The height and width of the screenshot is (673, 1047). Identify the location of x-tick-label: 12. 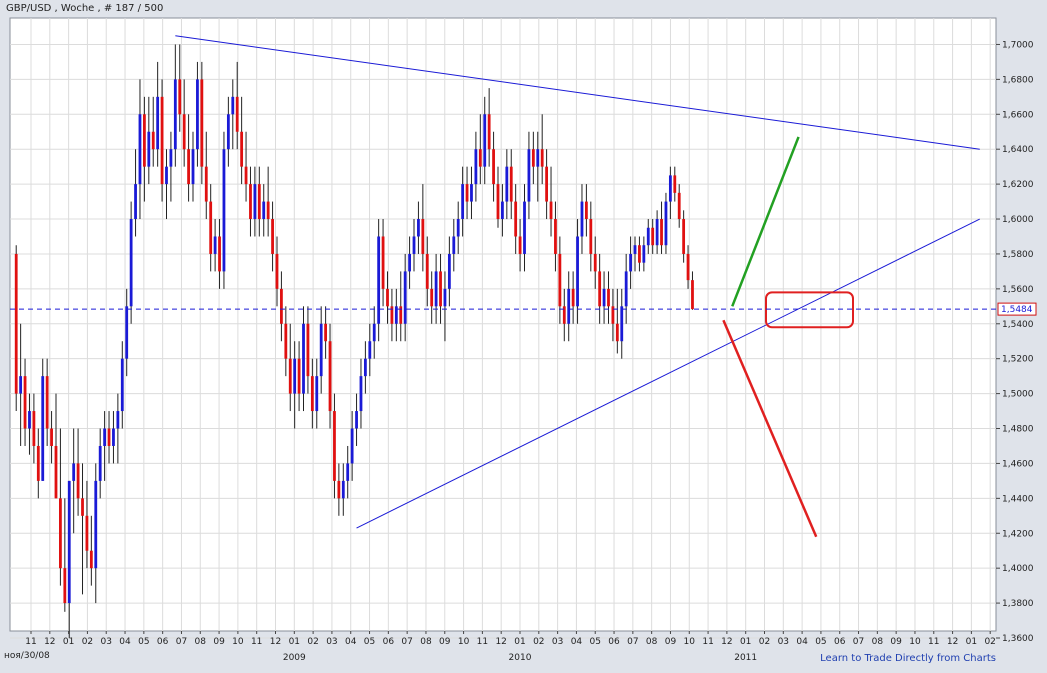
(952, 642).